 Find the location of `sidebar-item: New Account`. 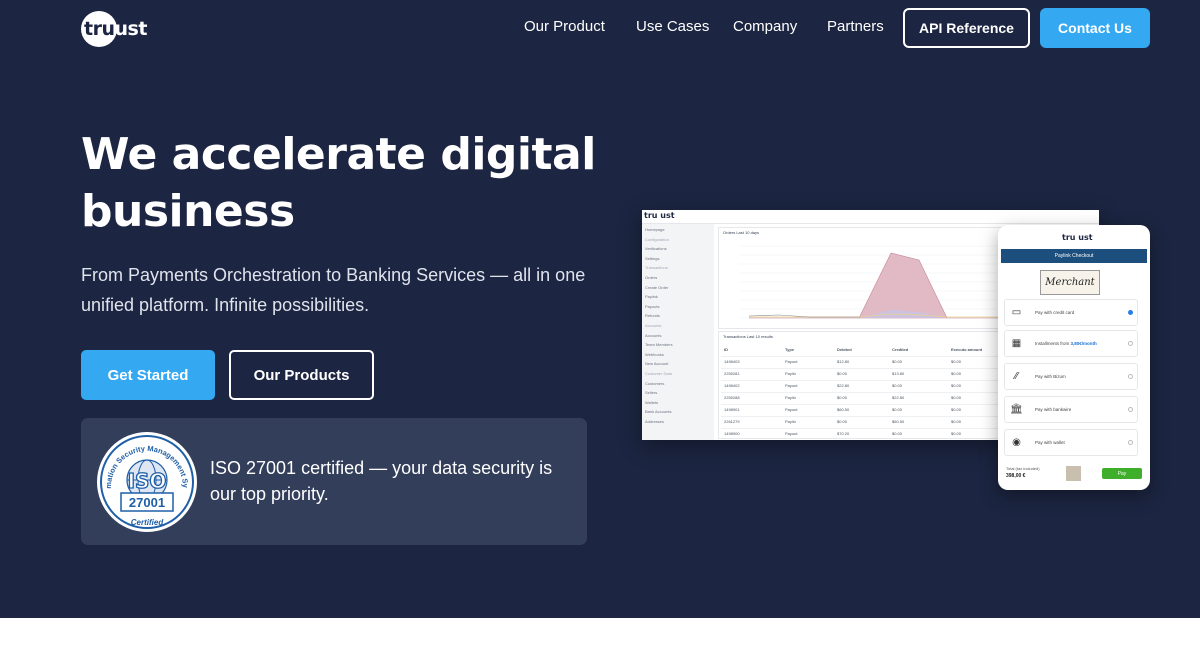

sidebar-item: New Account is located at coordinates (656, 363).